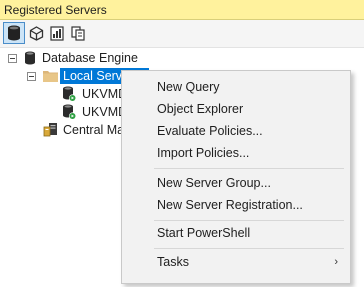 This screenshot has height=287, width=364. I want to click on integration-services-icon, so click(78, 33).